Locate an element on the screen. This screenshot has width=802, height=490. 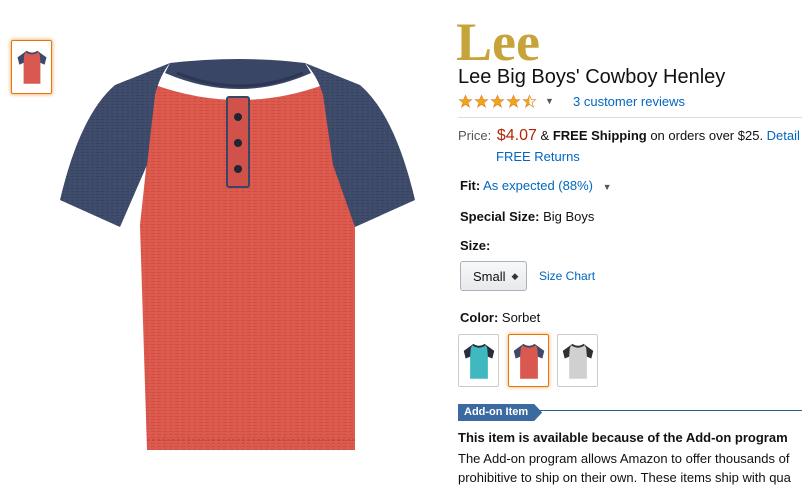
customer-reviews-link: 3 customer reviews is located at coordinates (629, 101).